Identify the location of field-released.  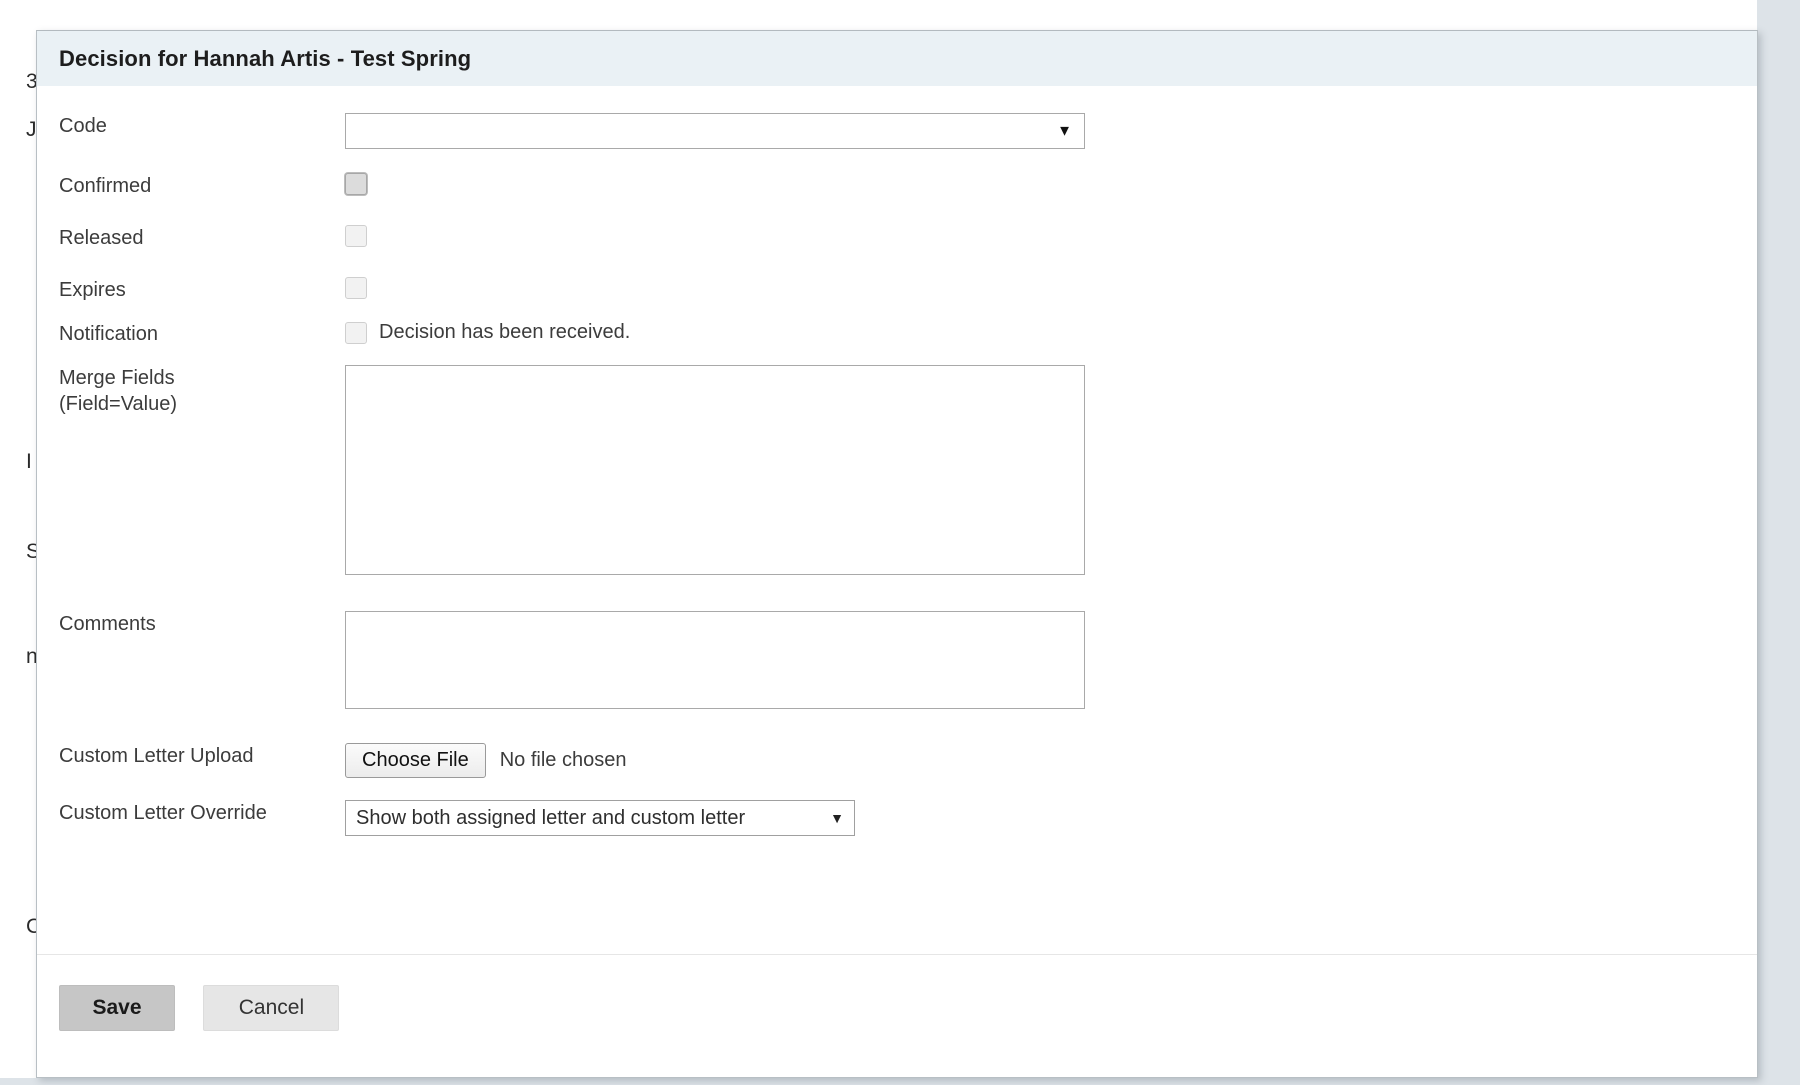
(1051, 236).